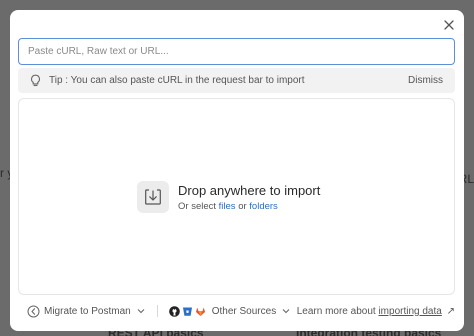 The image size is (474, 336). What do you see at coordinates (242, 206) in the screenshot?
I see `drop-sub-middle: or` at bounding box center [242, 206].